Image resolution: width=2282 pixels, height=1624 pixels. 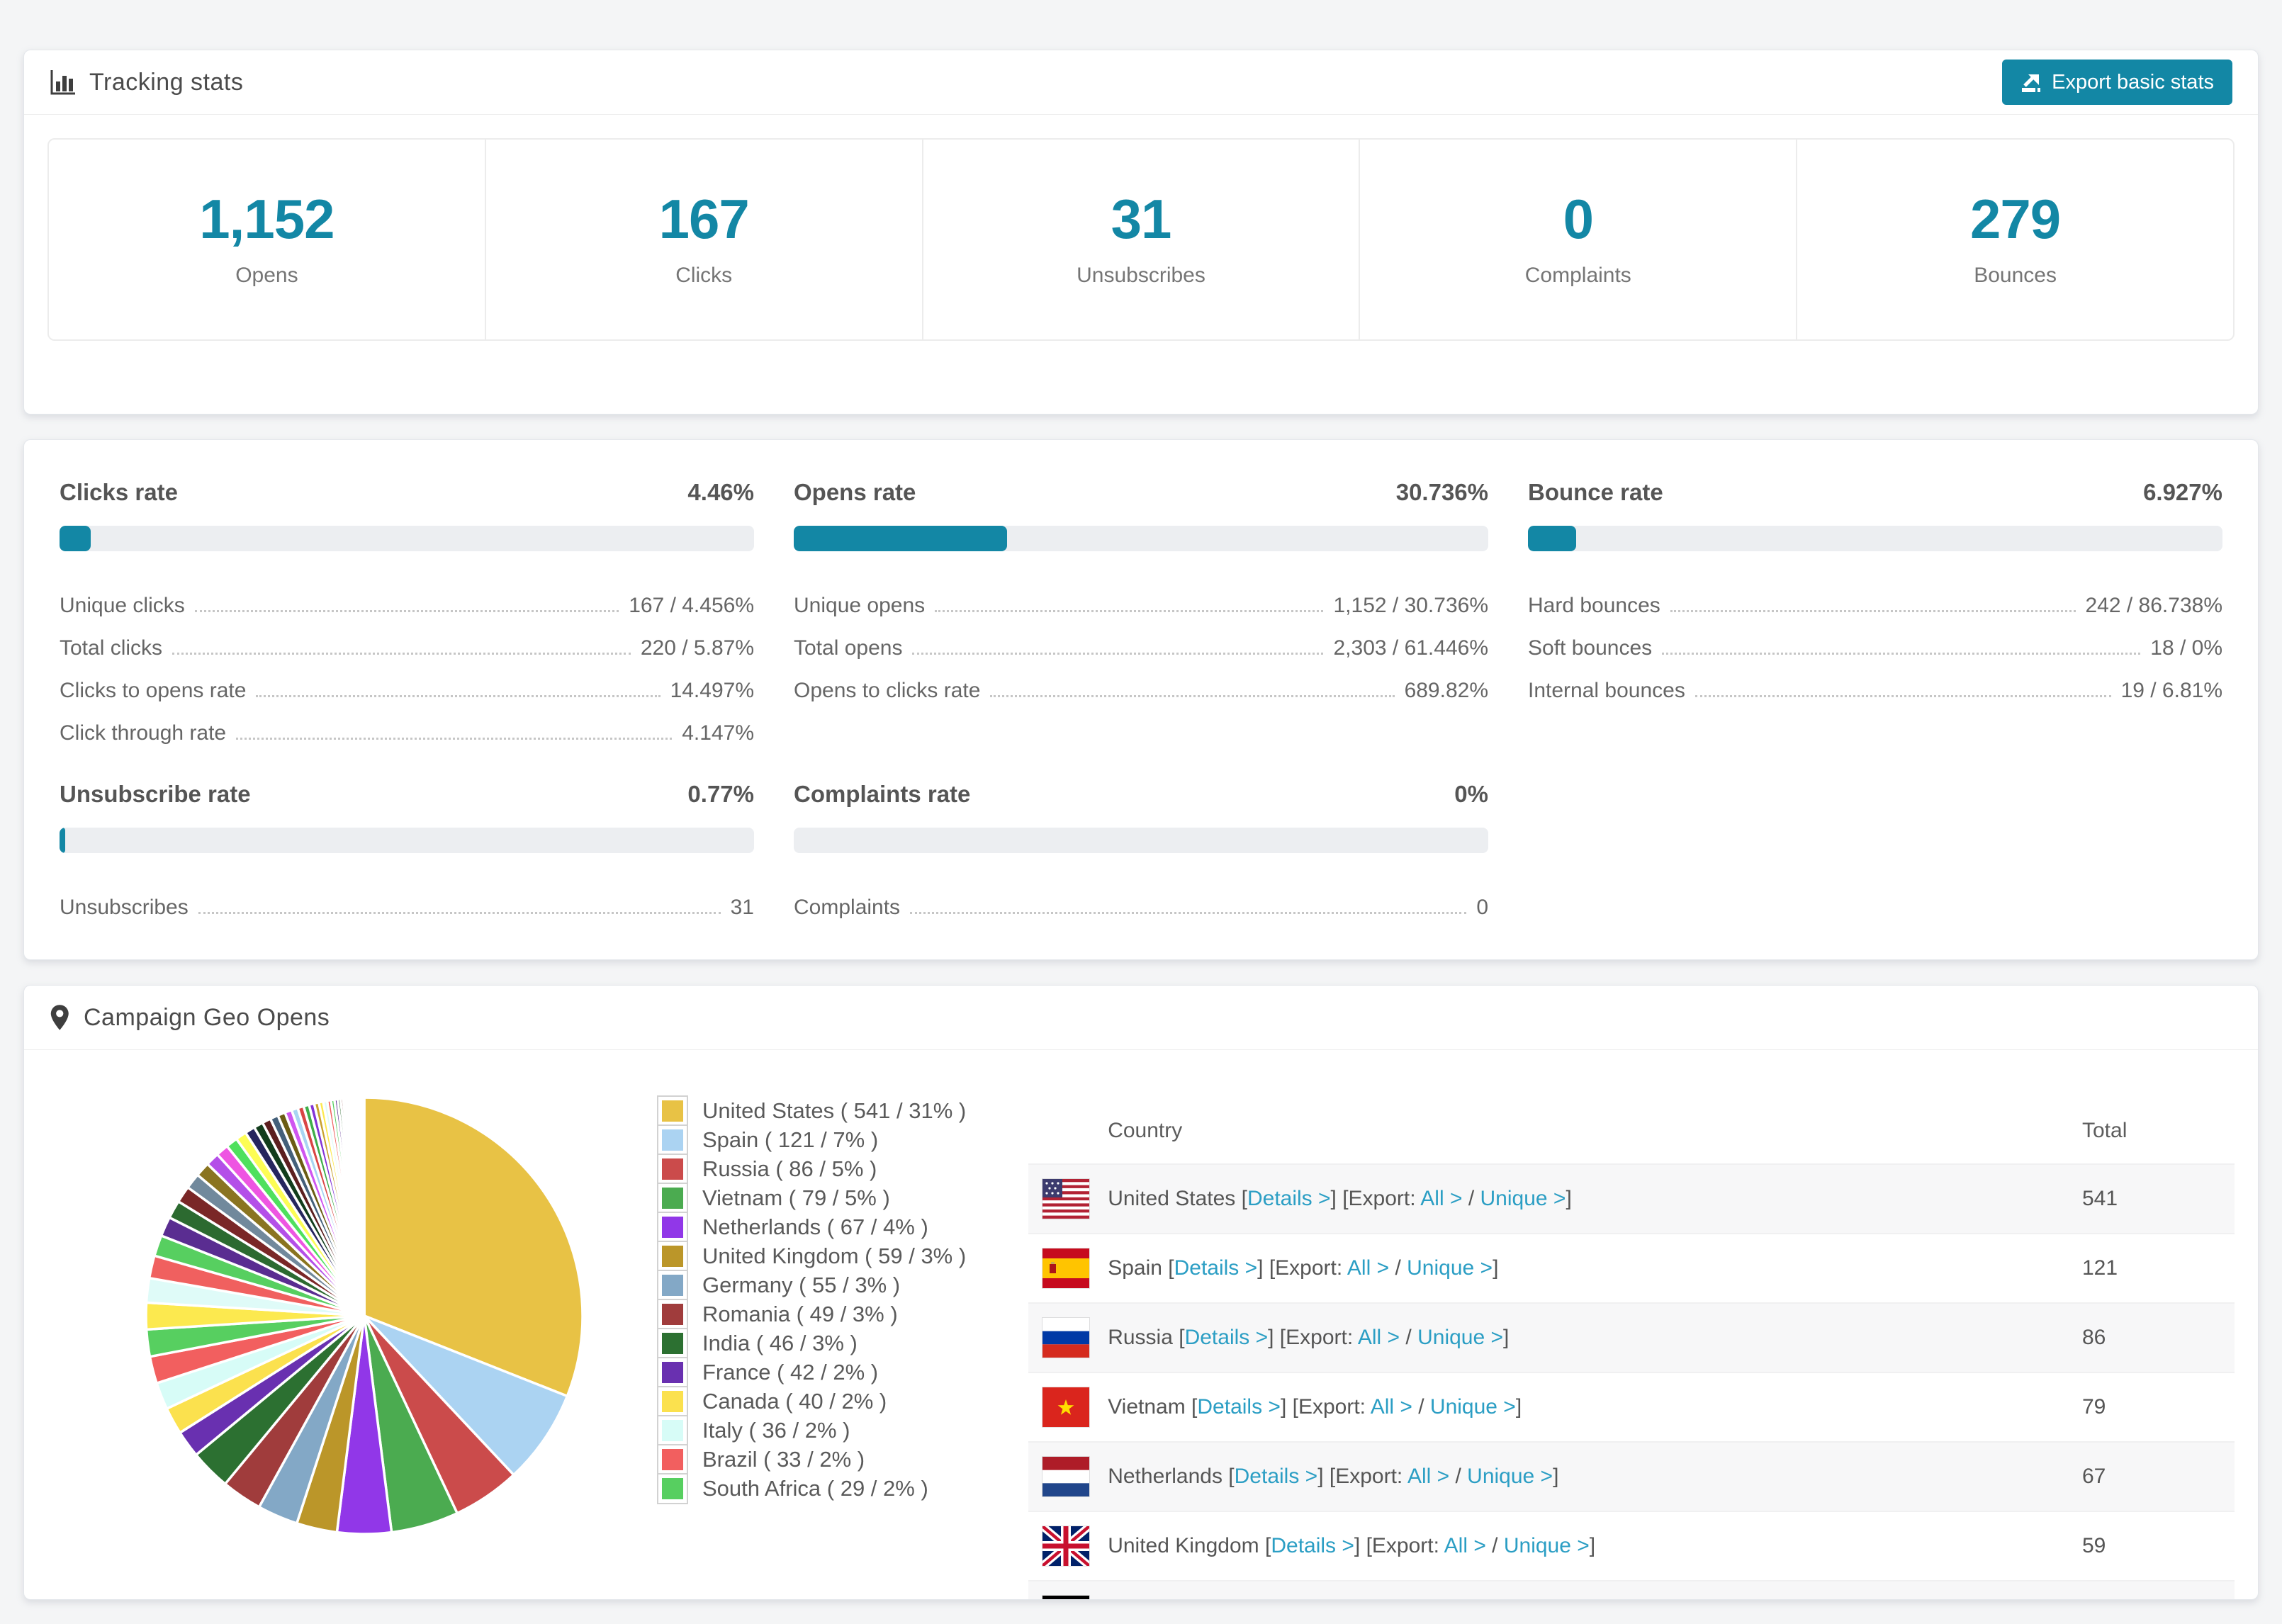 I want to click on total-column-header: Total, so click(x=2105, y=1131).